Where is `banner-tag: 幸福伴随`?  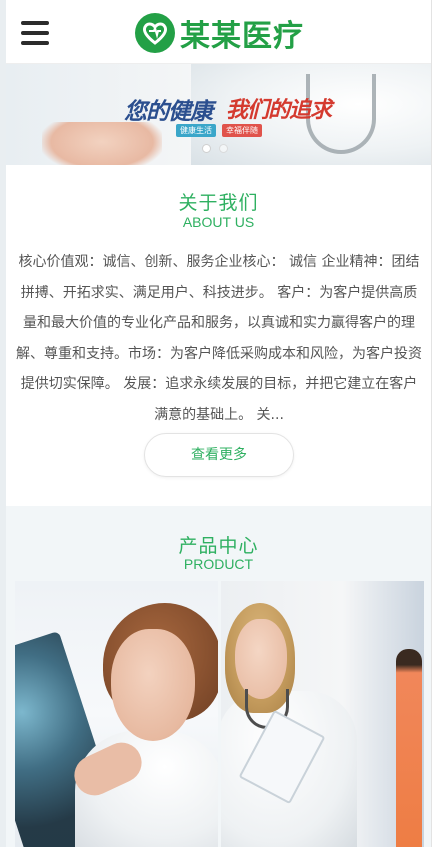
banner-tag: 幸福伴随 is located at coordinates (242, 130).